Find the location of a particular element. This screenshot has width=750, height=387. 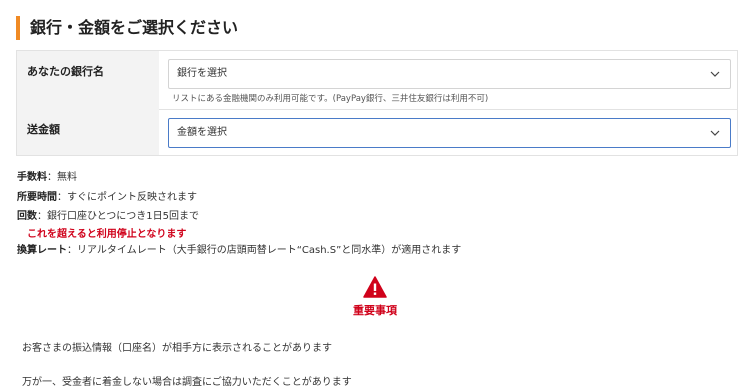

notice-item: お客さまの振込情報（口座名）が相手方に表示されることがあります is located at coordinates (177, 348).